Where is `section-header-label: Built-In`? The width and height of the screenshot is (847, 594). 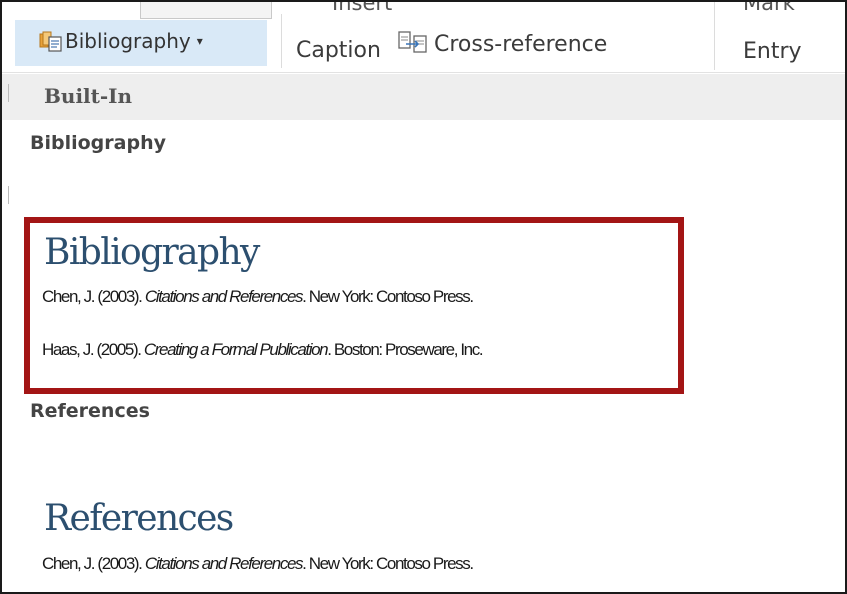 section-header-label: Built-In is located at coordinates (88, 96).